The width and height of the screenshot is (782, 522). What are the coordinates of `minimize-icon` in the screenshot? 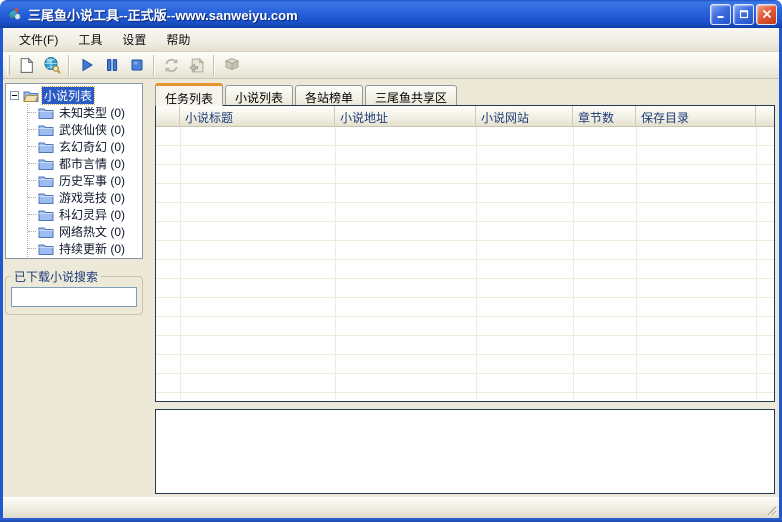 It's located at (720, 17).